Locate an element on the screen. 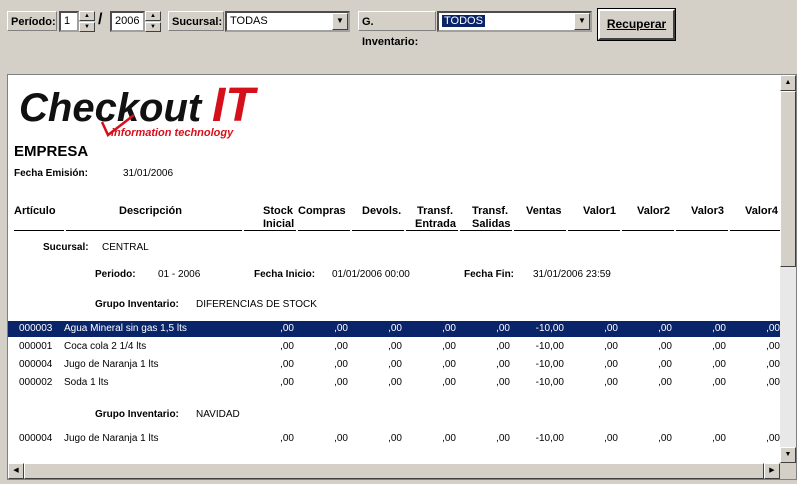  sucursal-value: TODAS is located at coordinates (249, 21).